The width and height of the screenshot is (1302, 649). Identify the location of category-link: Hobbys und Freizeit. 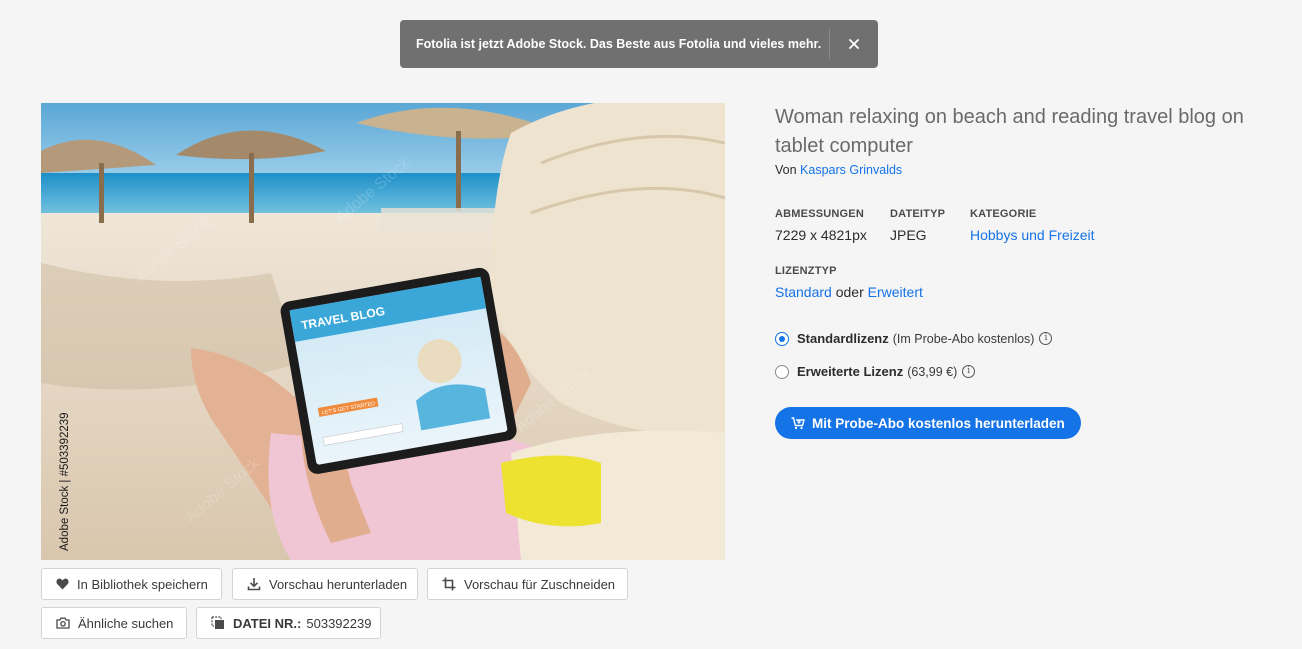
(1032, 235).